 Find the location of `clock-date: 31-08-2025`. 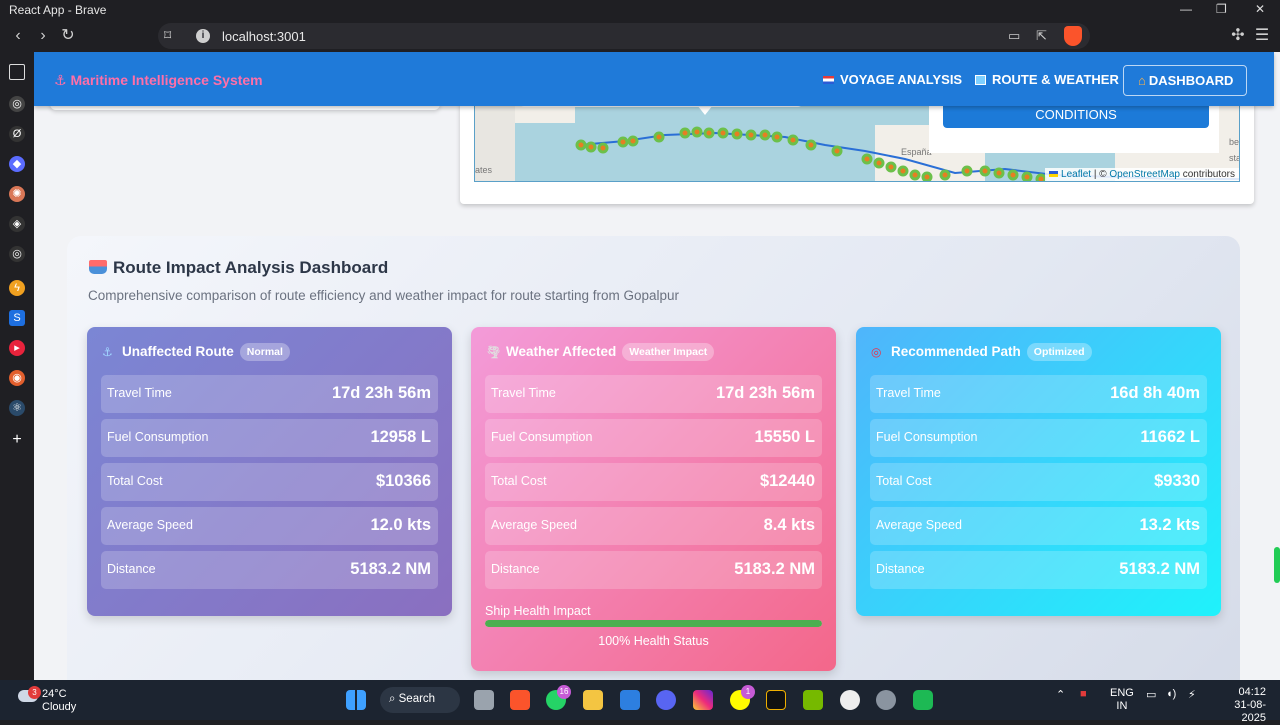

clock-date: 31-08-2025 is located at coordinates (1250, 711).